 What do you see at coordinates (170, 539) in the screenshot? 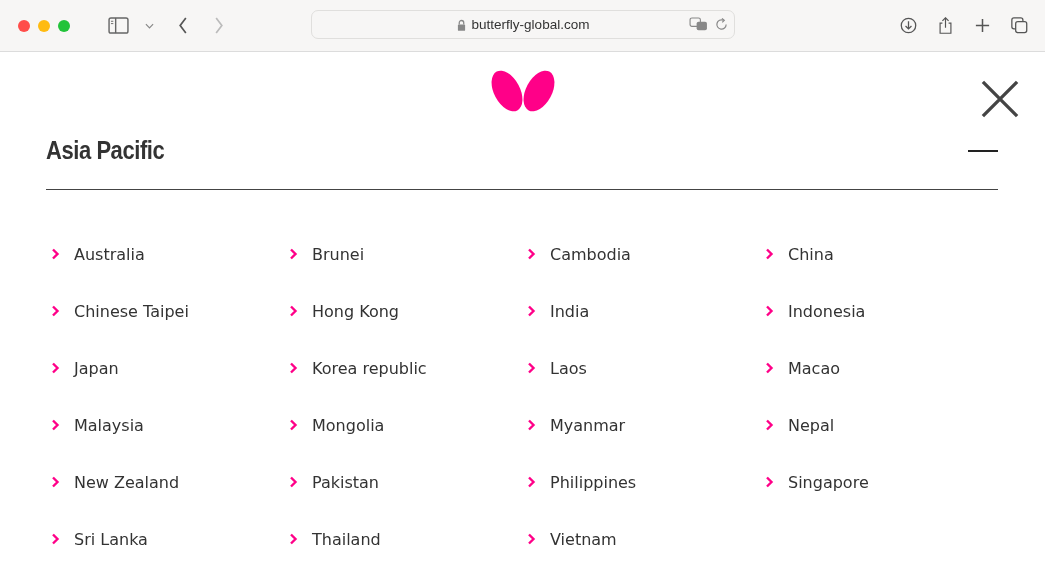
I see `country-link: Sri Lanka` at bounding box center [170, 539].